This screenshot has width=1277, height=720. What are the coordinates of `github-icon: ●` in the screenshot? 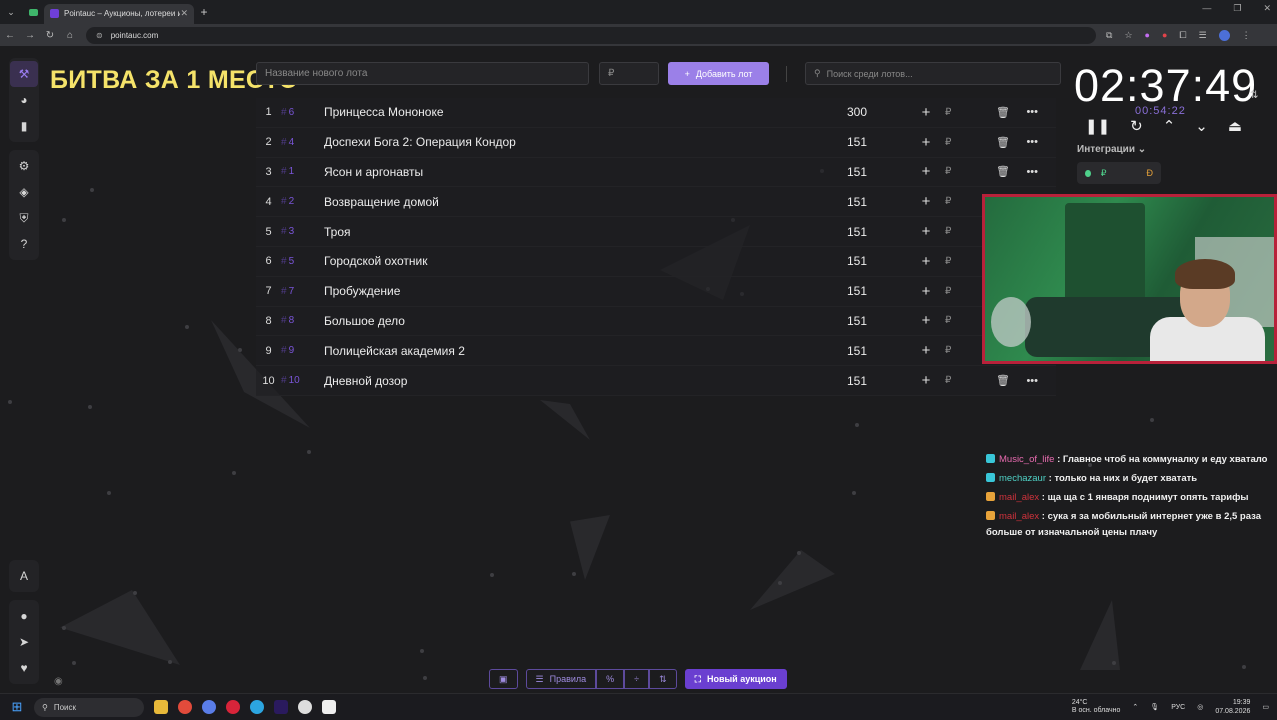 It's located at (24, 616).